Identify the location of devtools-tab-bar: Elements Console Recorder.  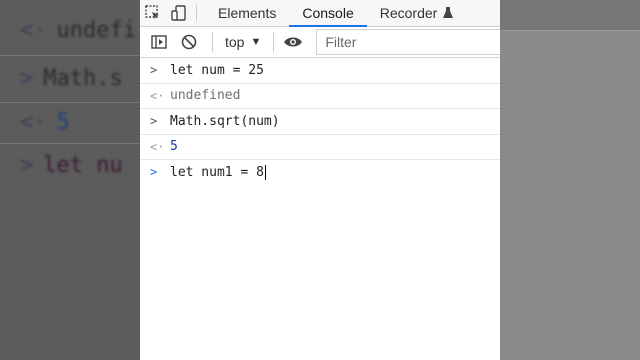
(320, 13).